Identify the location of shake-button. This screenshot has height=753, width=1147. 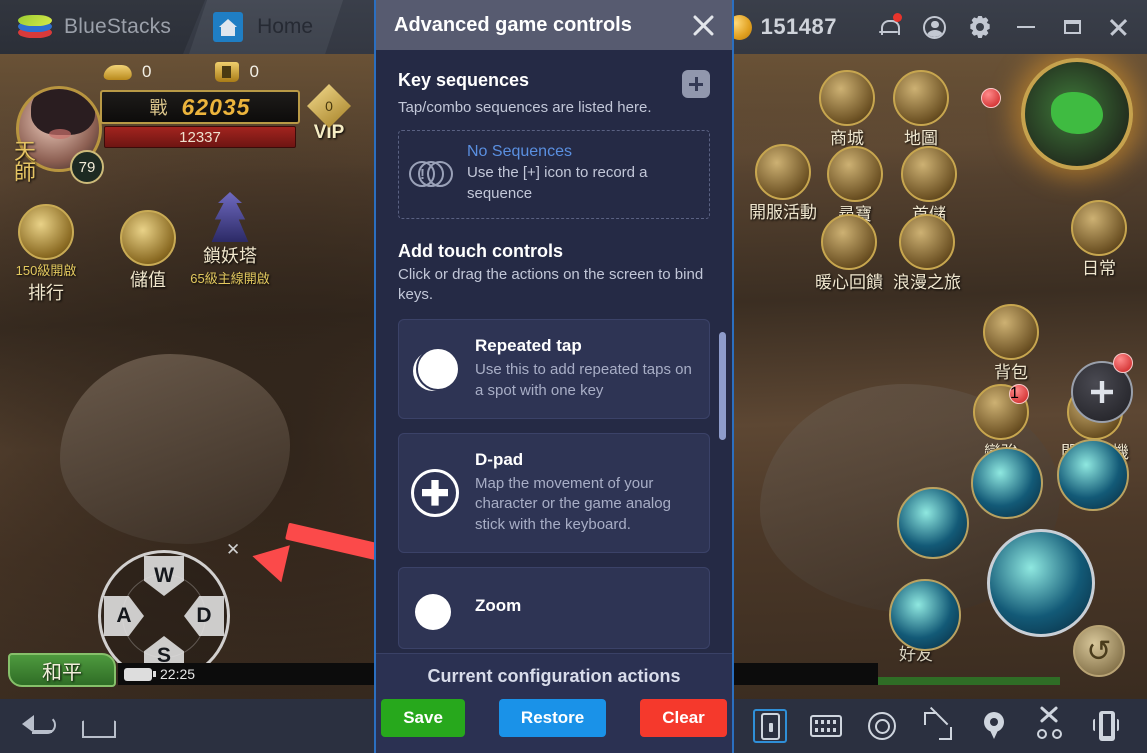
(1106, 726).